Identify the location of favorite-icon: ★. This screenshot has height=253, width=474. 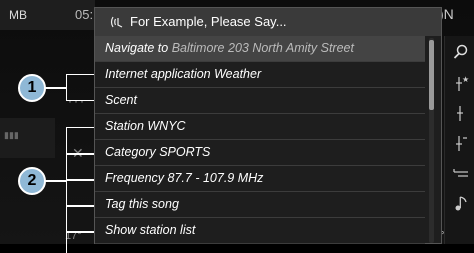
(461, 83).